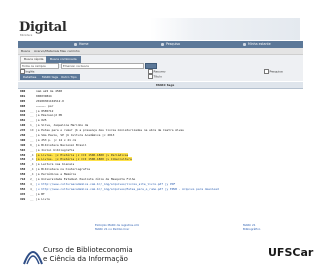 The image size is (320, 266). I want to click on marc-field-text: |a 253 p. |c 14 x 21 cm, so click(56, 139).